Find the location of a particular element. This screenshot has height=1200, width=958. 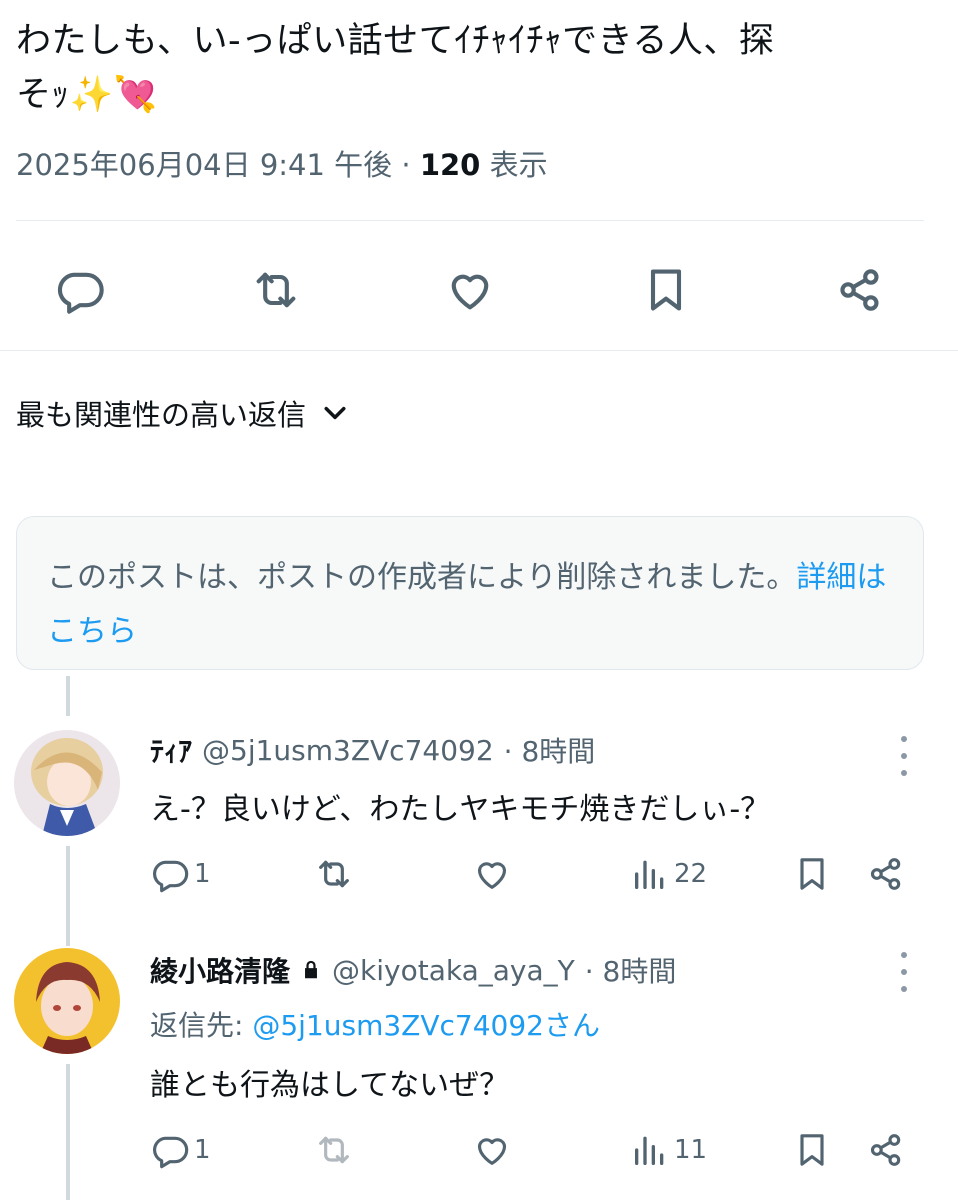

display-name: ﾃｨｱ is located at coordinates (171, 750).